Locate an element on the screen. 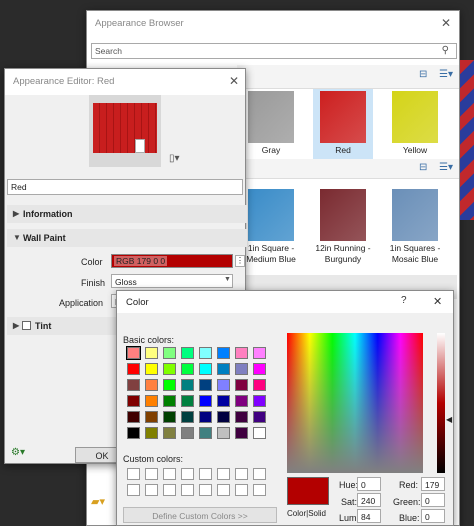 The width and height of the screenshot is (474, 526). appearance-thumbnail: Gray is located at coordinates (271, 124).